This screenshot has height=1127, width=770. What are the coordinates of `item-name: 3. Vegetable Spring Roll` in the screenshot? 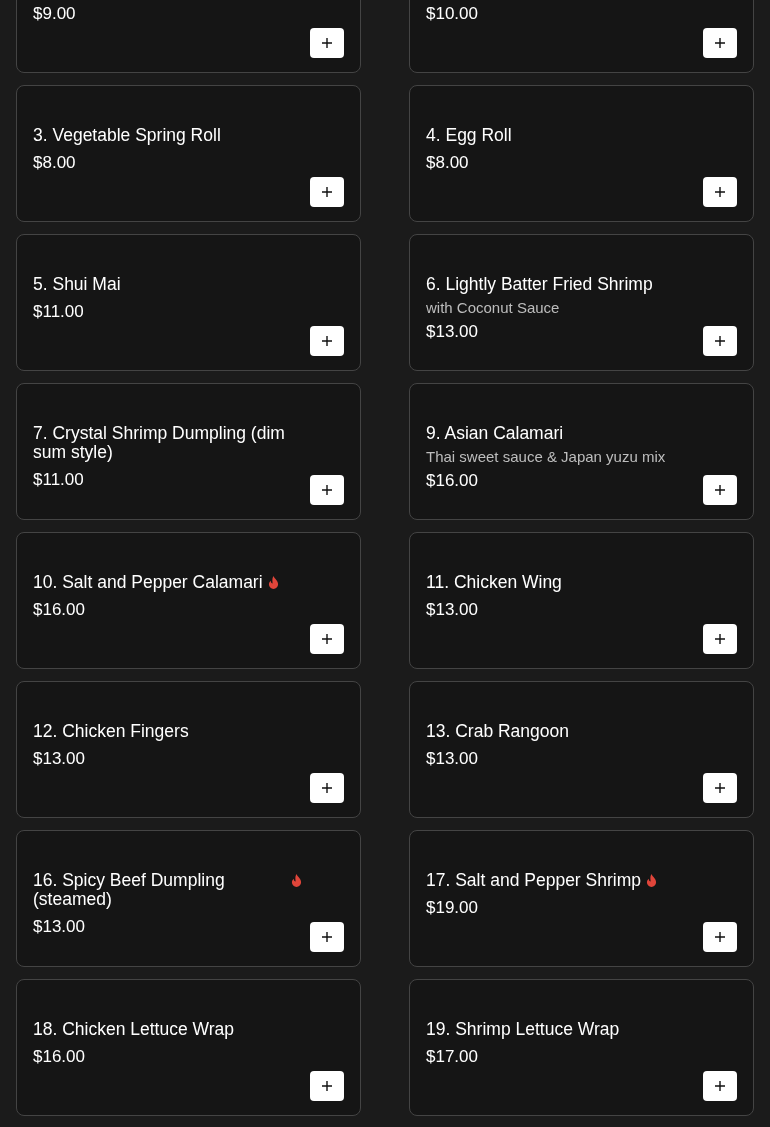 It's located at (127, 135).